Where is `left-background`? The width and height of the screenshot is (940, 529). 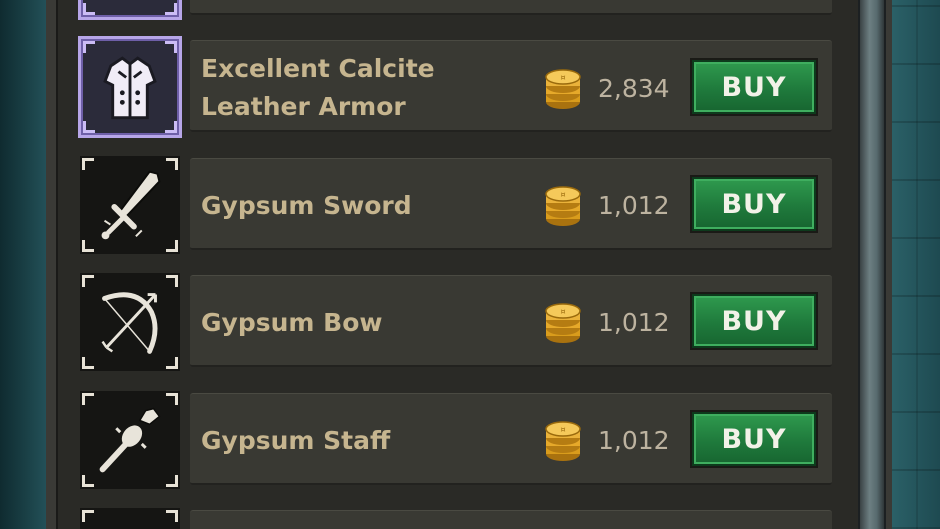 left-background is located at coordinates (24, 264).